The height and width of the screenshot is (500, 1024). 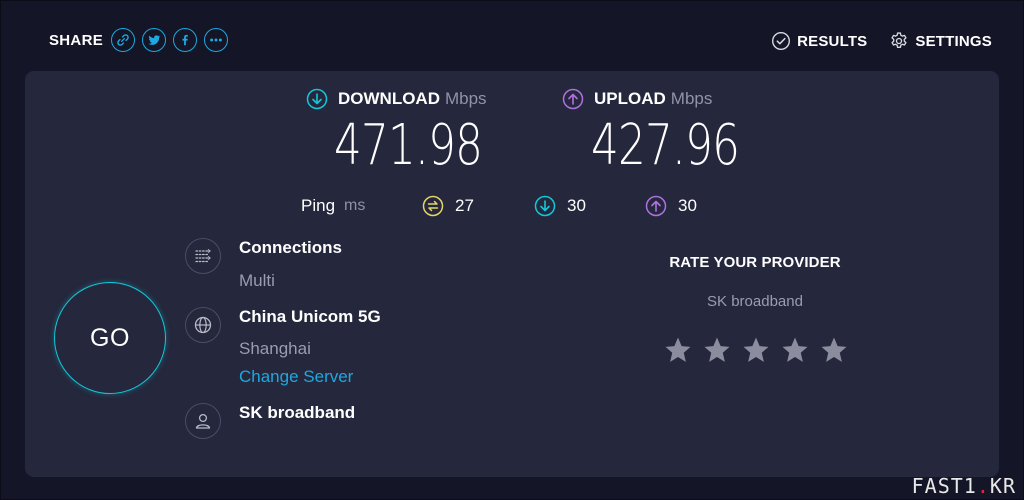 I want to click on settings-link: SETTINGS, so click(x=940, y=41).